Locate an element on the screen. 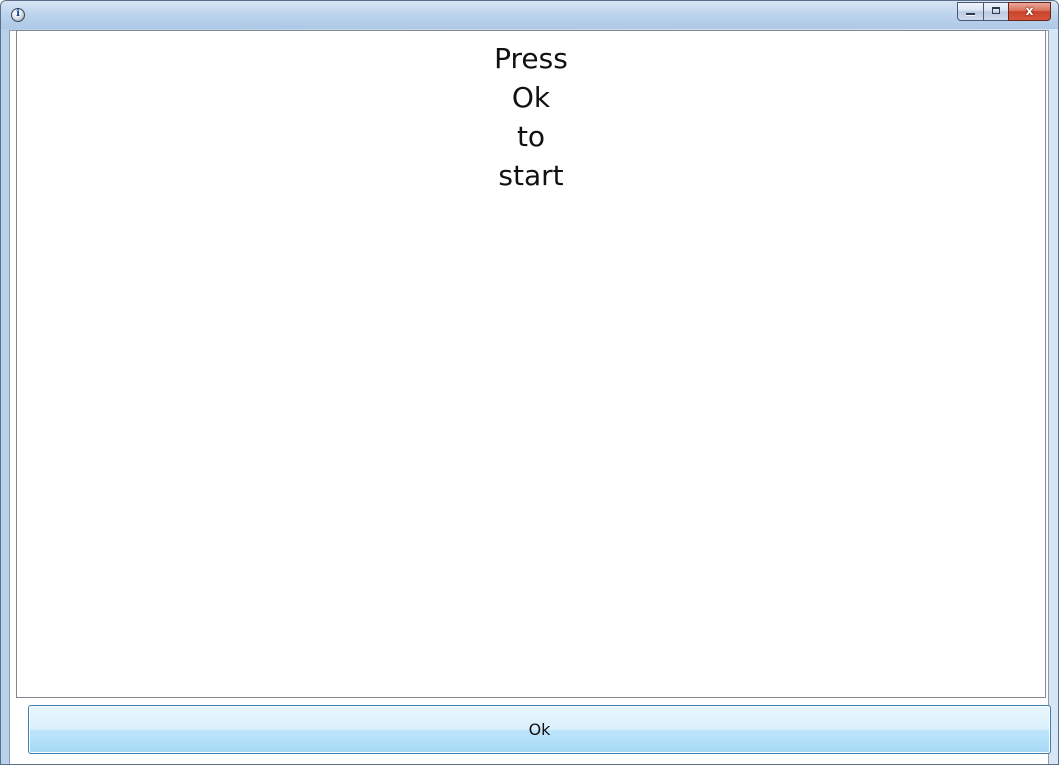  maximize-icon is located at coordinates (996, 10).